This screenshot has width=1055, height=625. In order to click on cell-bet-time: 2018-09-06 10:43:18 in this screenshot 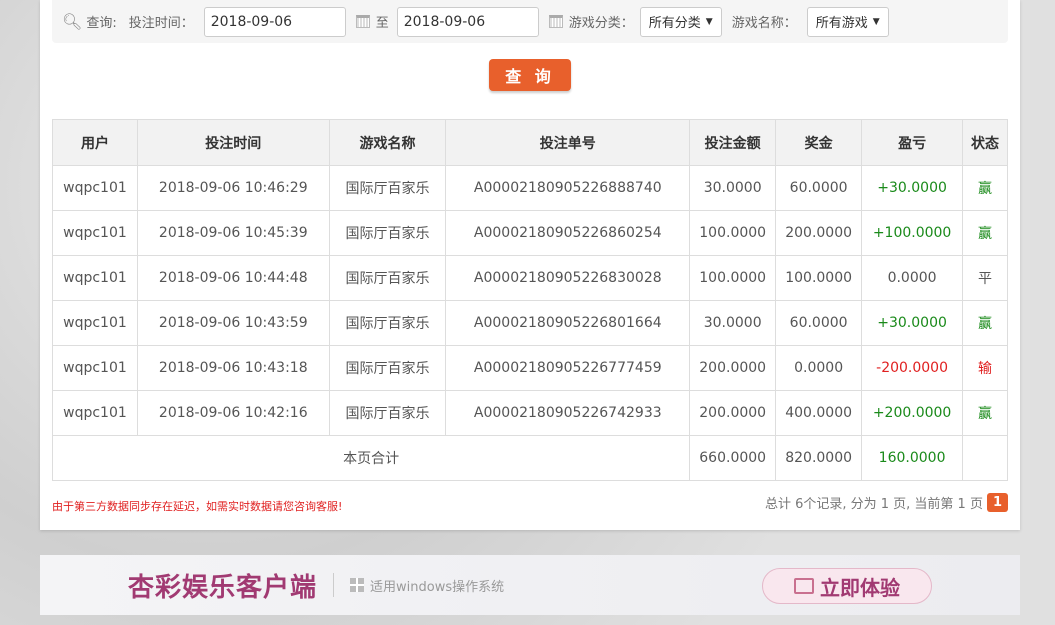, I will do `click(233, 368)`.